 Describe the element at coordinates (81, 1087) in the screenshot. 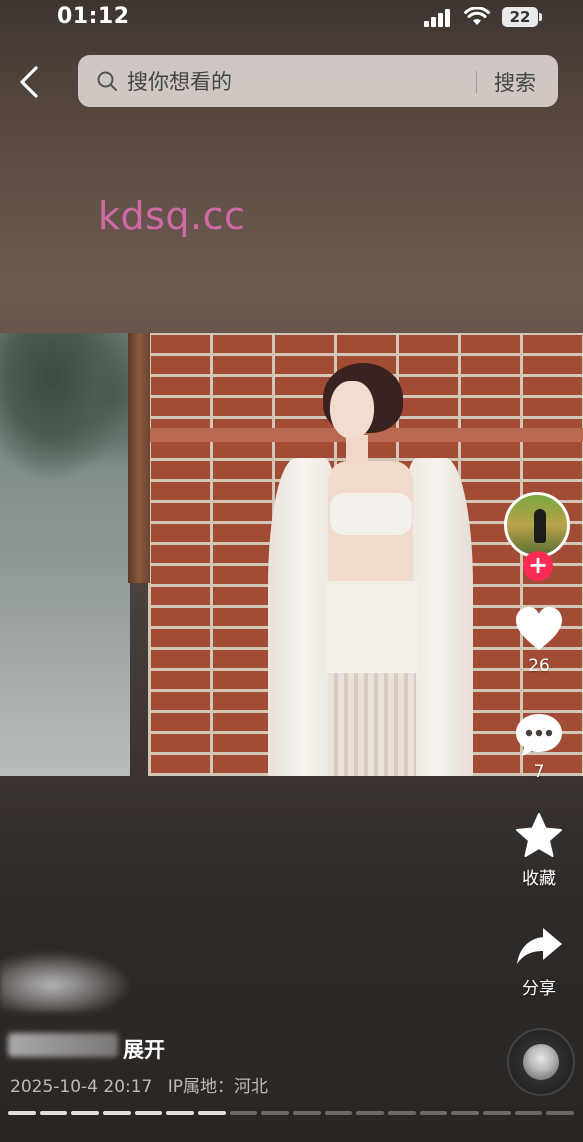

I see `post-date: 2025-10-4 20:17` at that location.